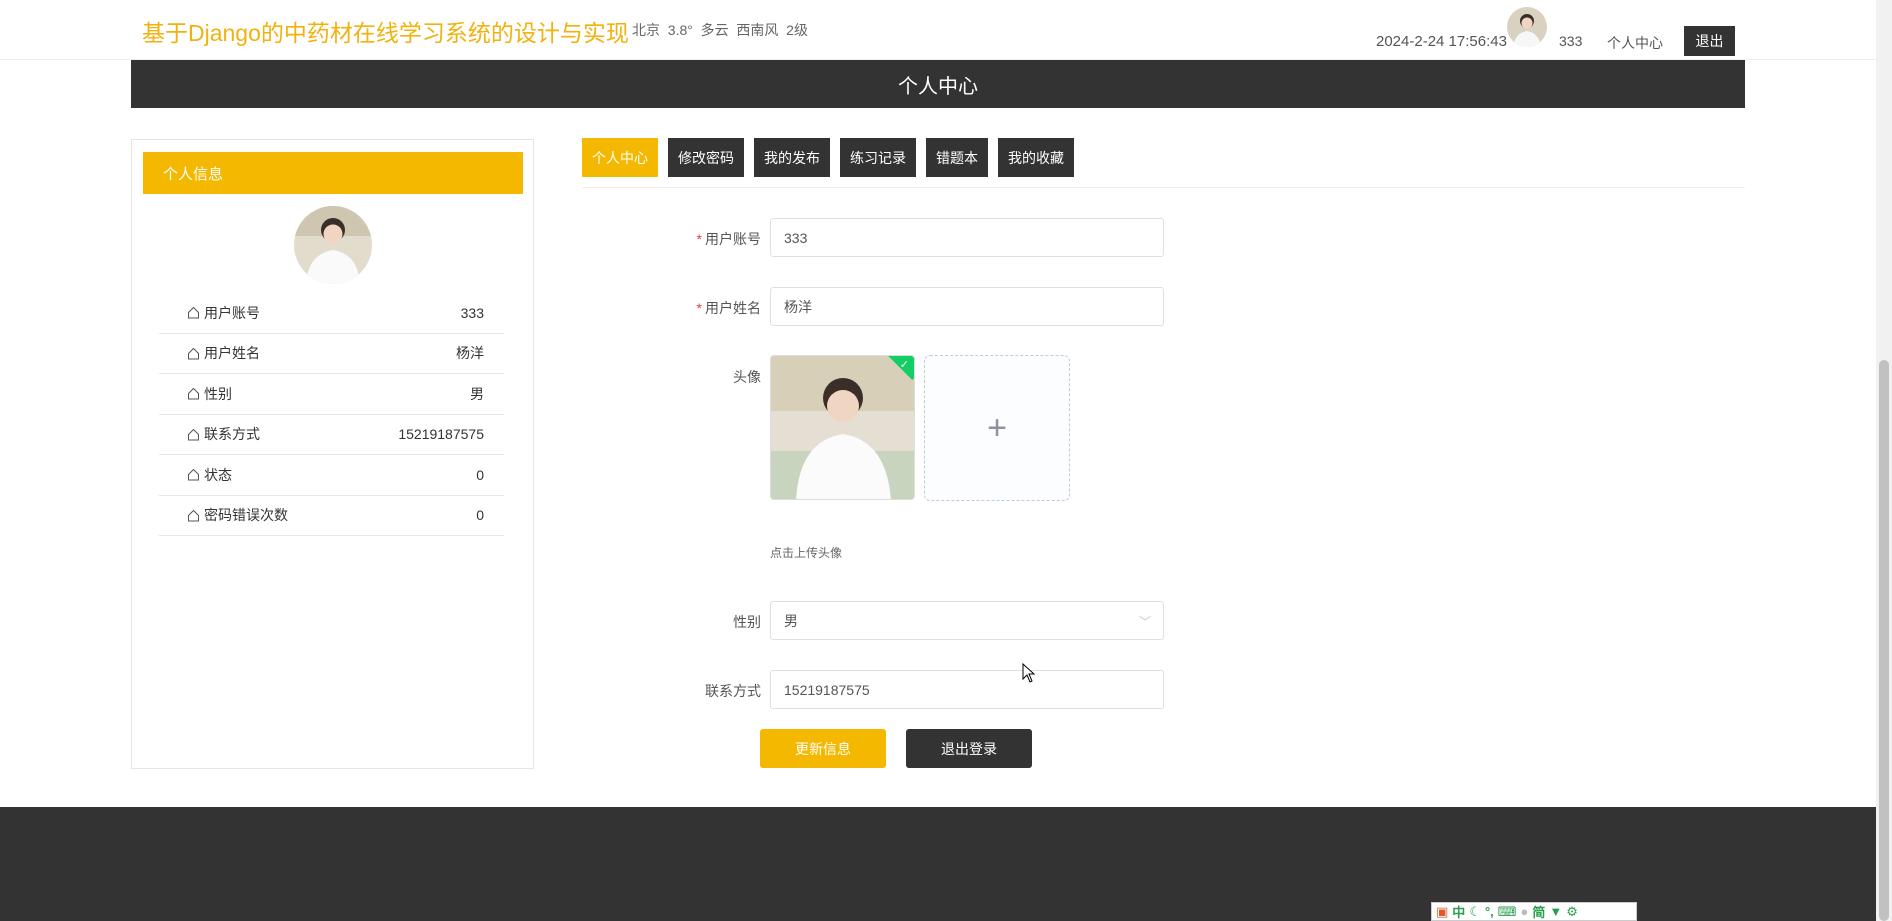 The height and width of the screenshot is (921, 1892). What do you see at coordinates (733, 691) in the screenshot?
I see `contact-label: 联系方式` at bounding box center [733, 691].